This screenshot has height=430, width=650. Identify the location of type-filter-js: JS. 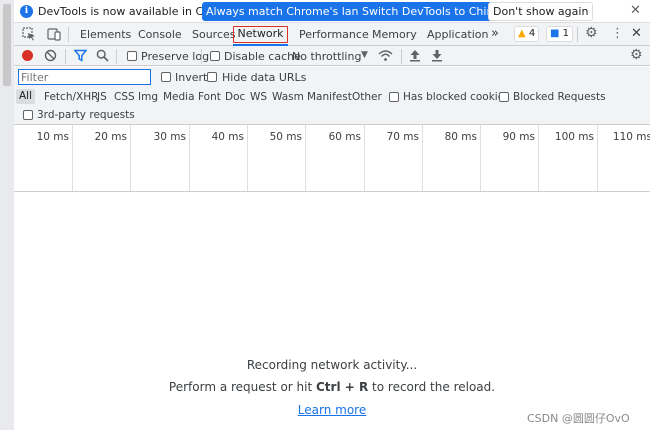
(102, 97).